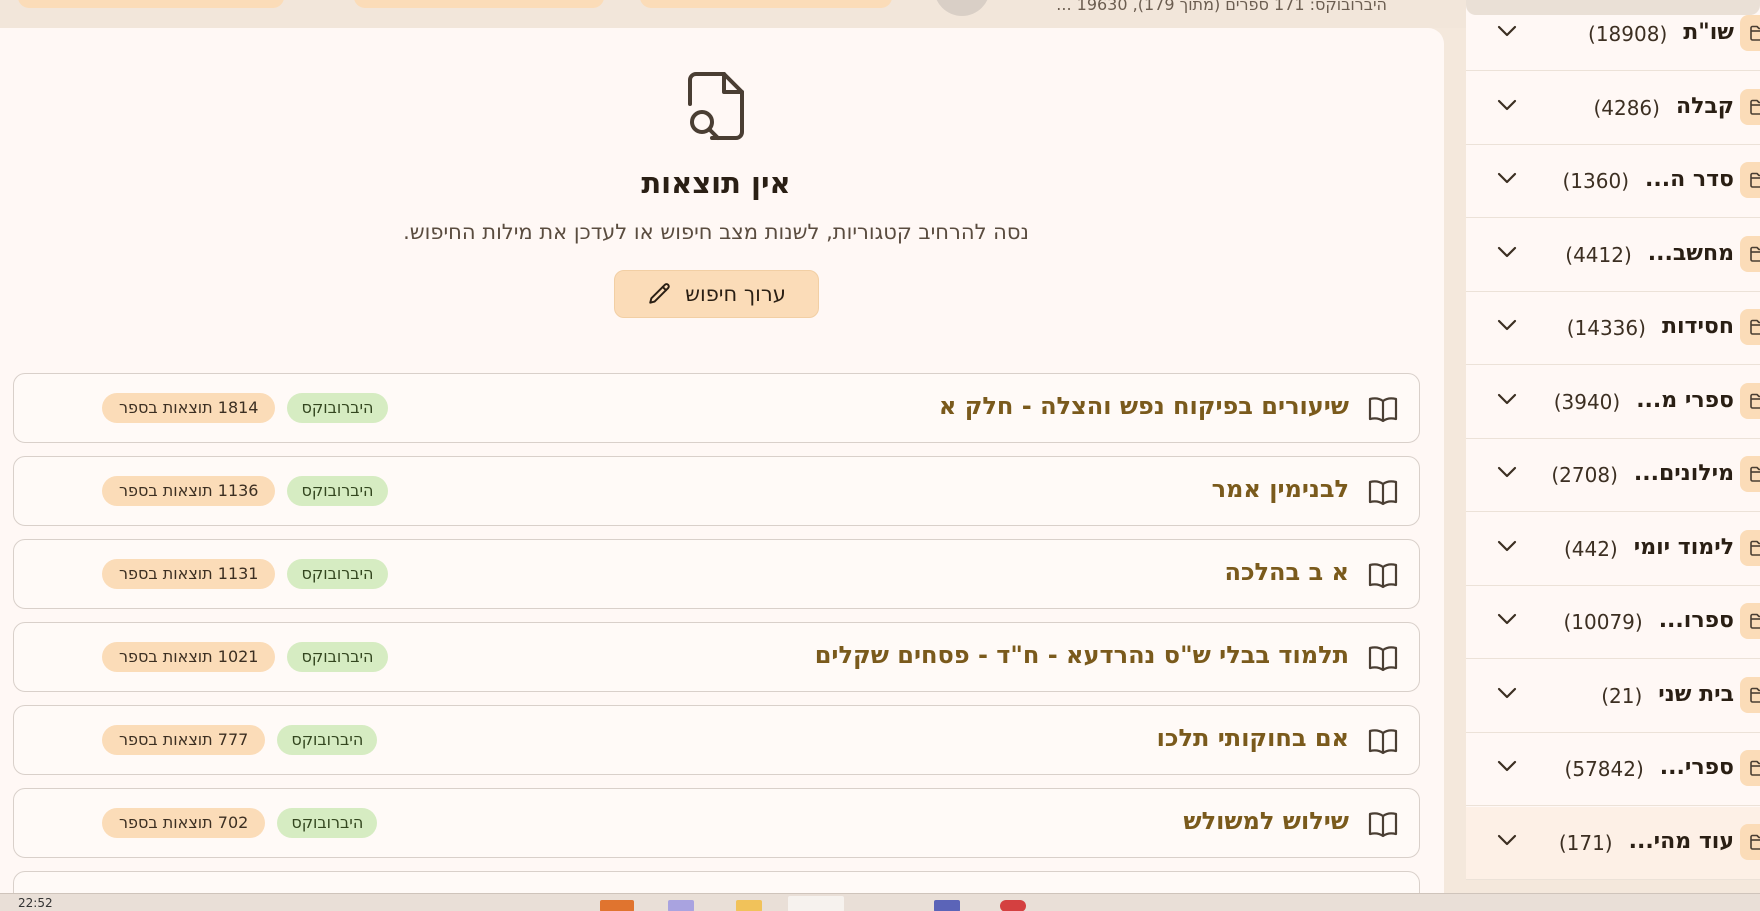 The width and height of the screenshot is (1760, 911). What do you see at coordinates (1584, 475) in the screenshot?
I see `category-count: (2708)` at bounding box center [1584, 475].